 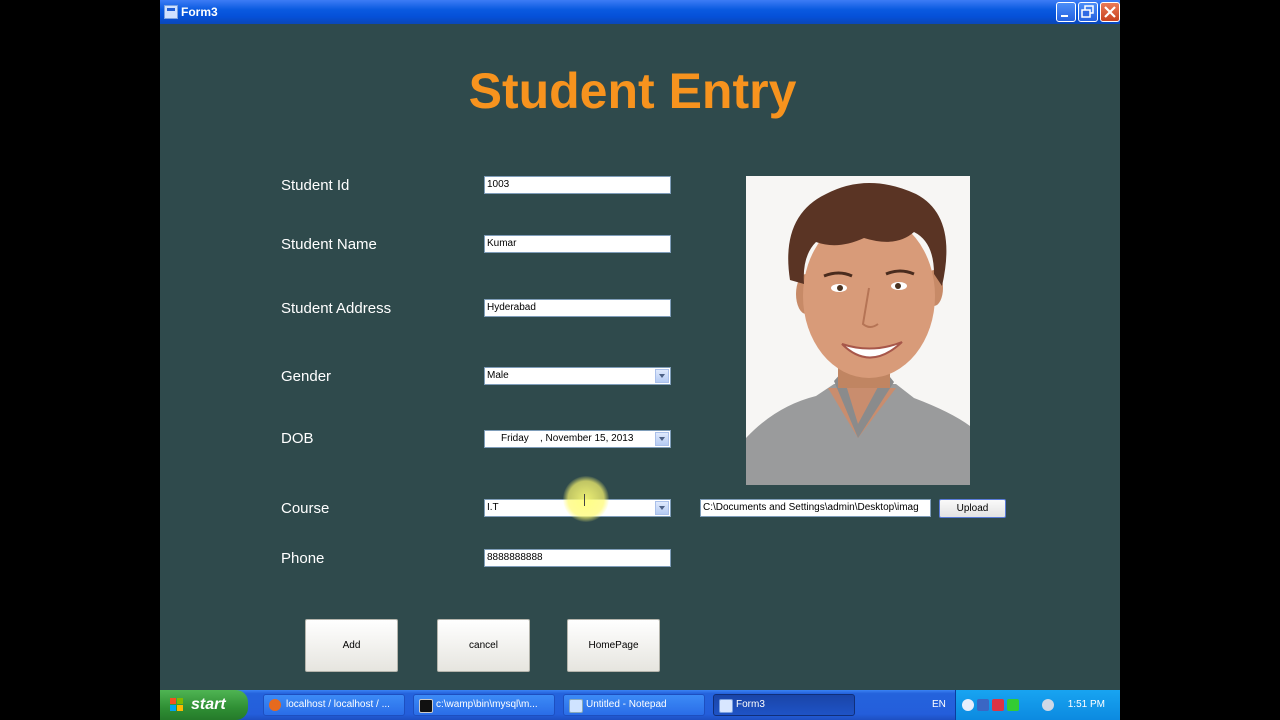 I want to click on cursor-highlight, so click(x=586, y=499).